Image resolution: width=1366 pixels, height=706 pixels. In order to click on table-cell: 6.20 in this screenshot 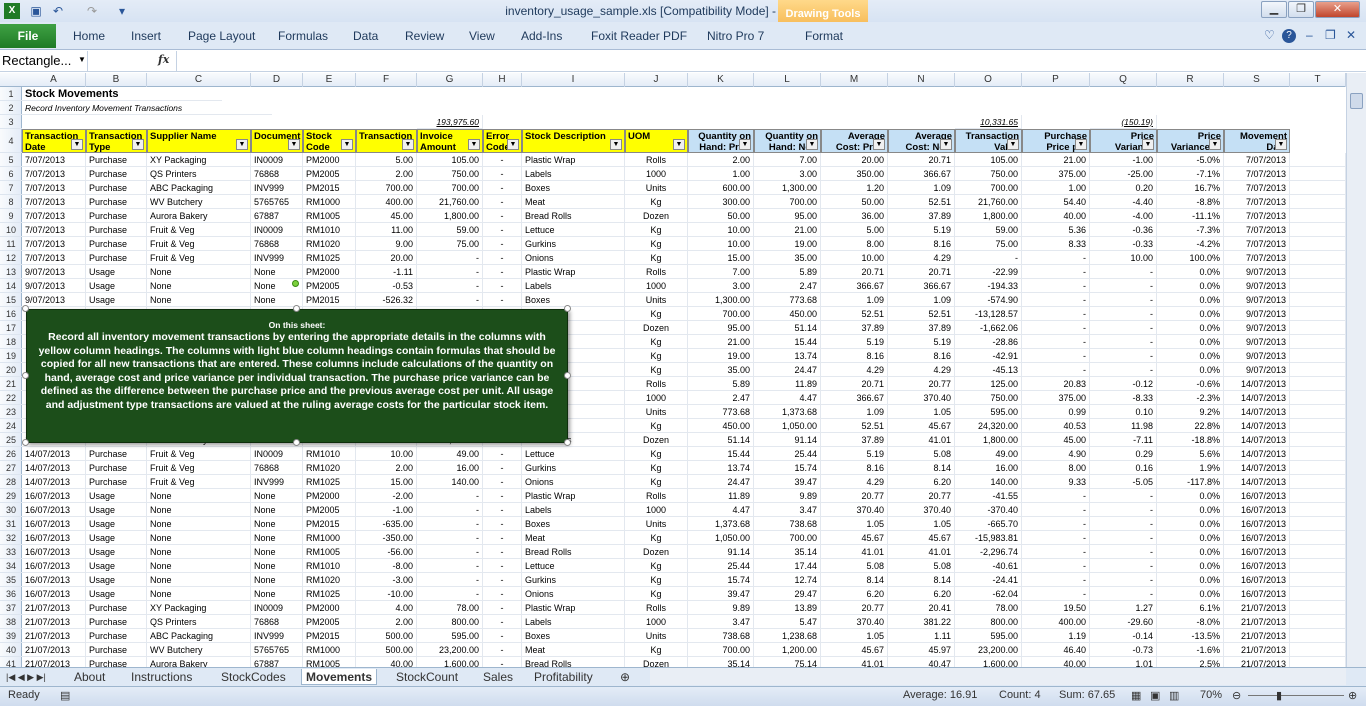, I will do `click(854, 594)`.